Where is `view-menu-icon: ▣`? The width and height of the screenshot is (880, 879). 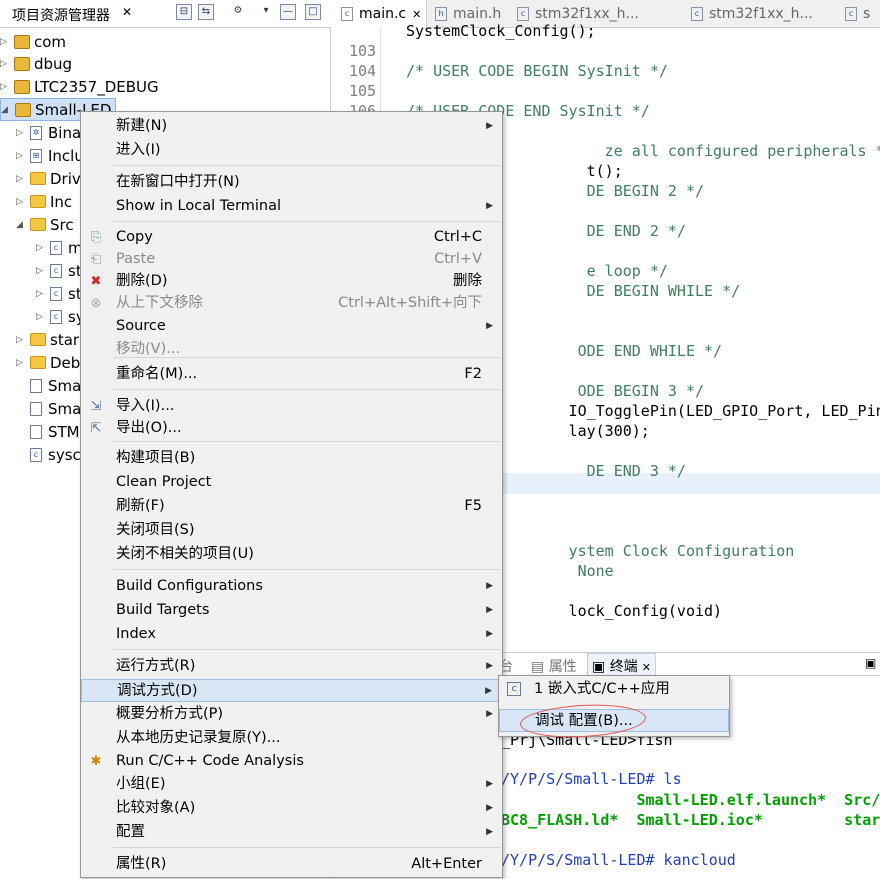
view-menu-icon: ▣ is located at coordinates (870, 663).